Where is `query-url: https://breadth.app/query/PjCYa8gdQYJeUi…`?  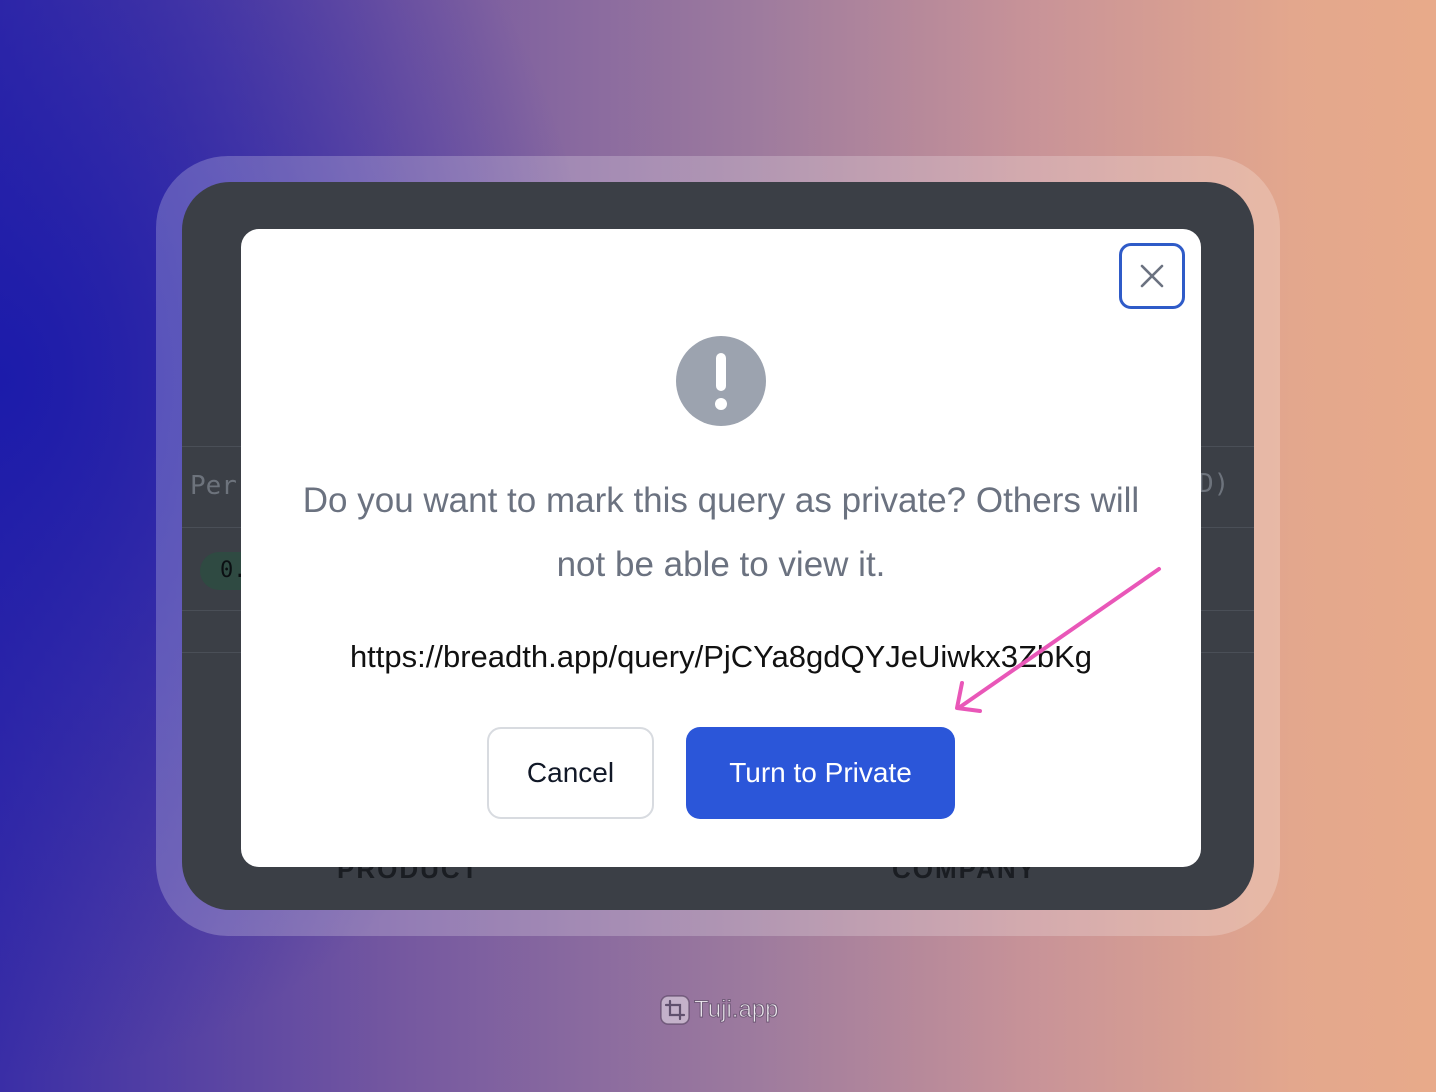 query-url: https://breadth.app/query/PjCYa8gdQYJeUi… is located at coordinates (721, 656).